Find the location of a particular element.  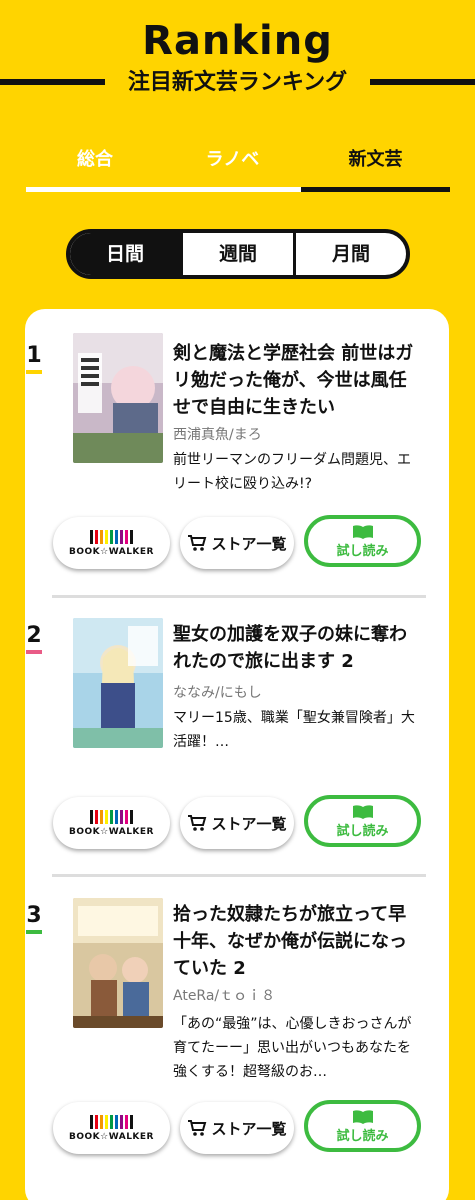

rank-number: 3 is located at coordinates (34, 918).